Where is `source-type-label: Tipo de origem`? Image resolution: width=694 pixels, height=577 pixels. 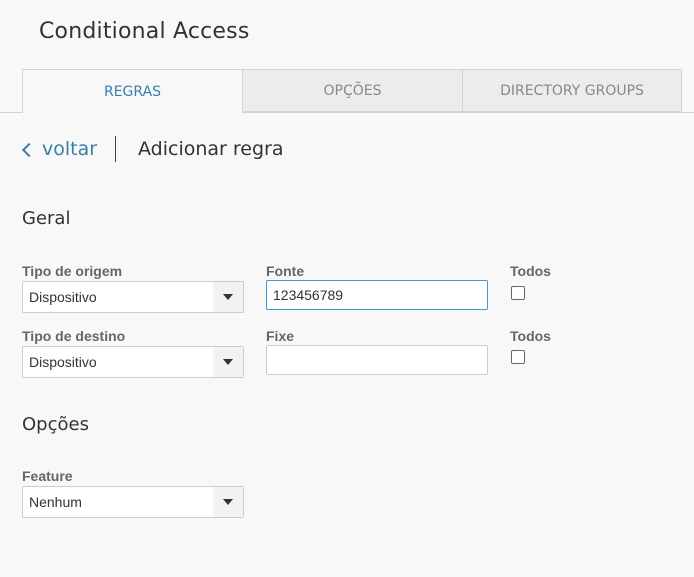 source-type-label: Tipo de origem is located at coordinates (72, 271).